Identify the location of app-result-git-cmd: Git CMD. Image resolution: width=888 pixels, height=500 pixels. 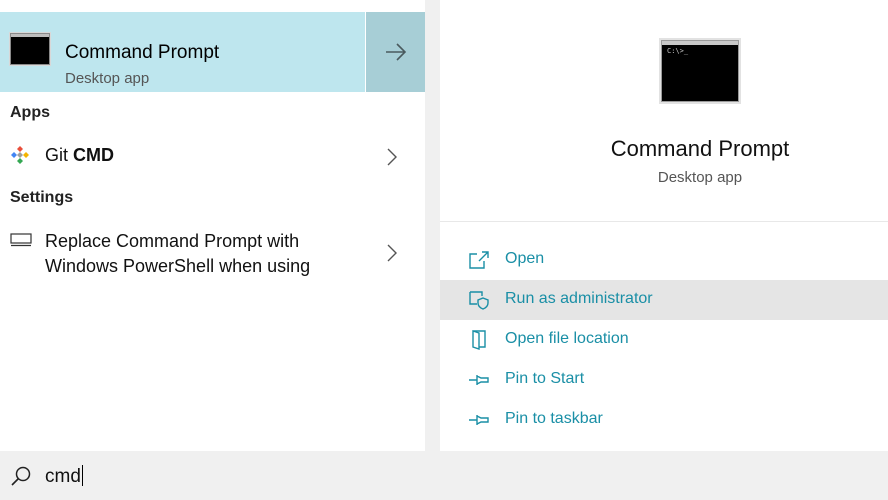
(212, 156).